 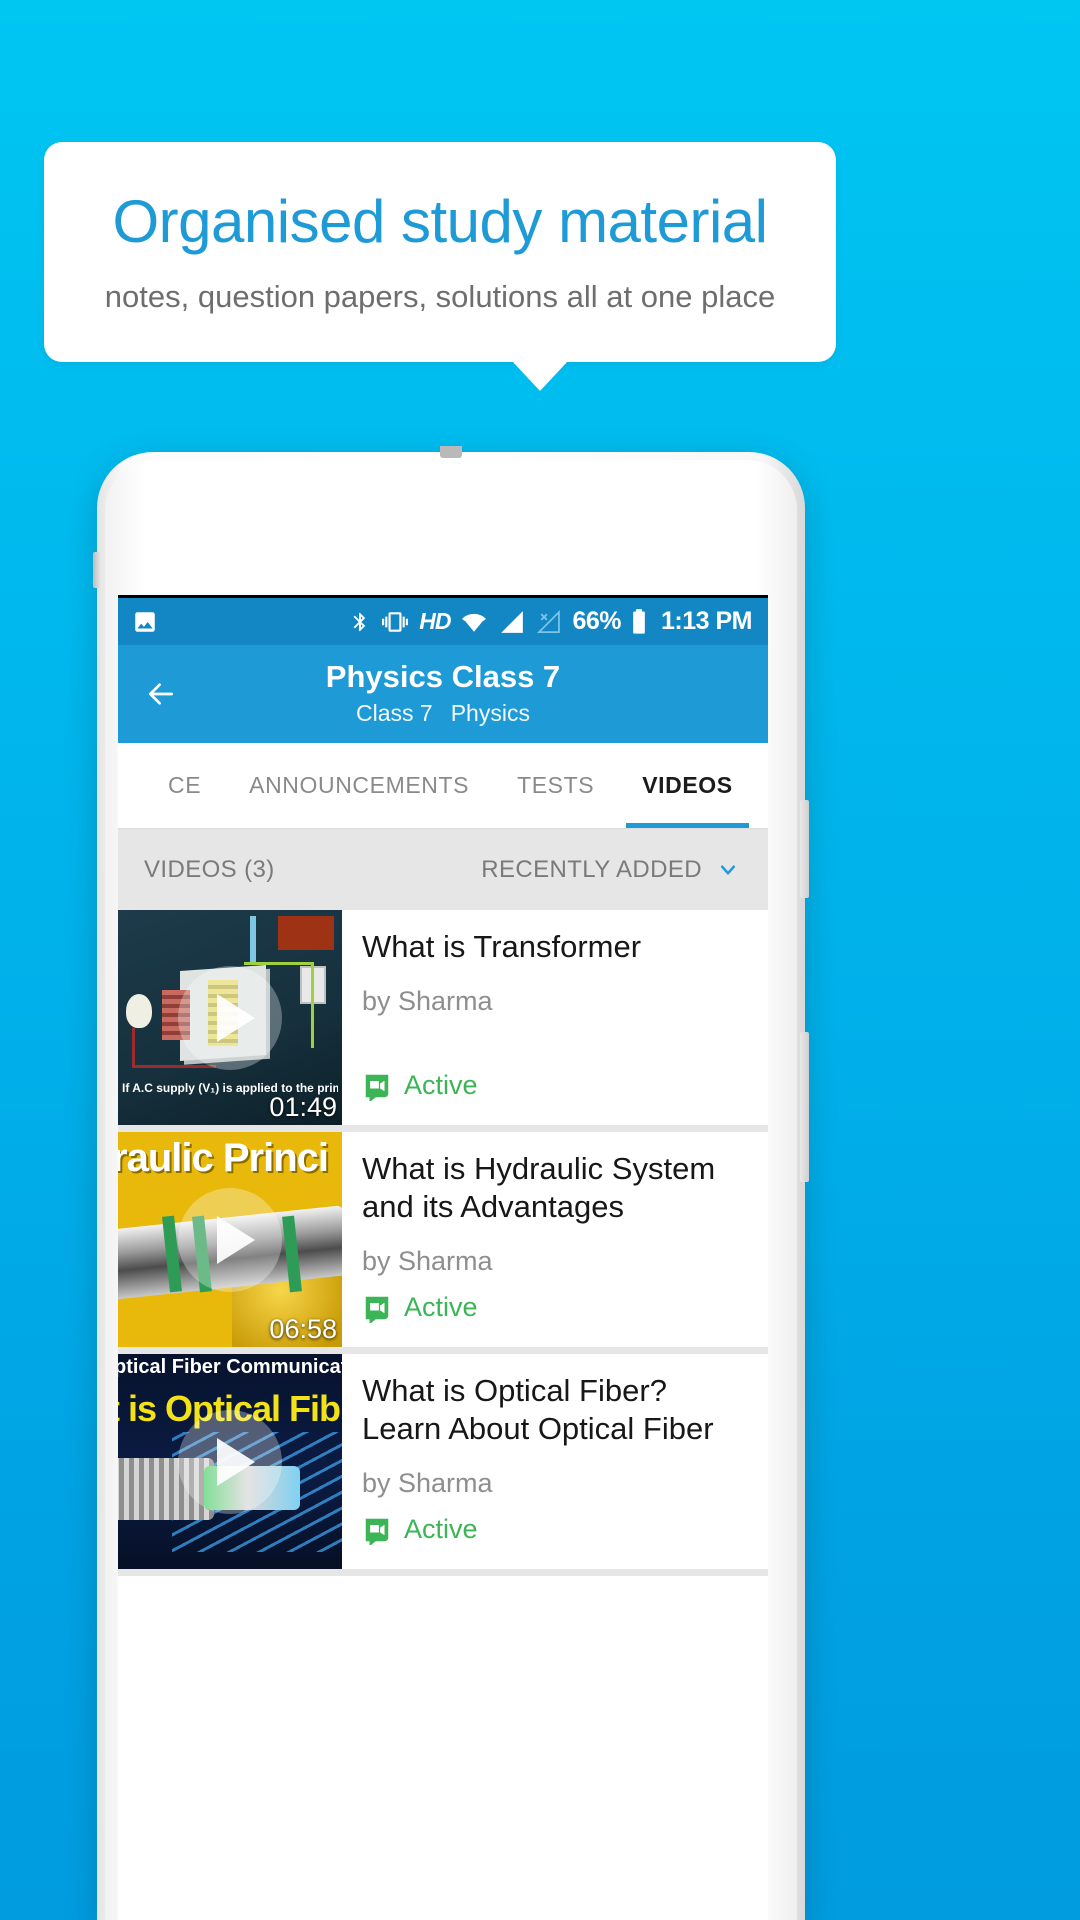 I want to click on image-icon, so click(x=145, y=621).